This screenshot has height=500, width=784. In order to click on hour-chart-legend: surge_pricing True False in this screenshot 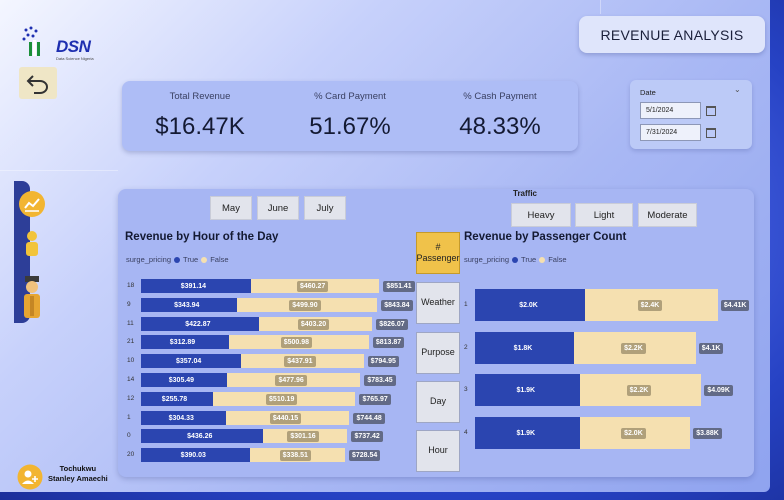, I will do `click(177, 259)`.